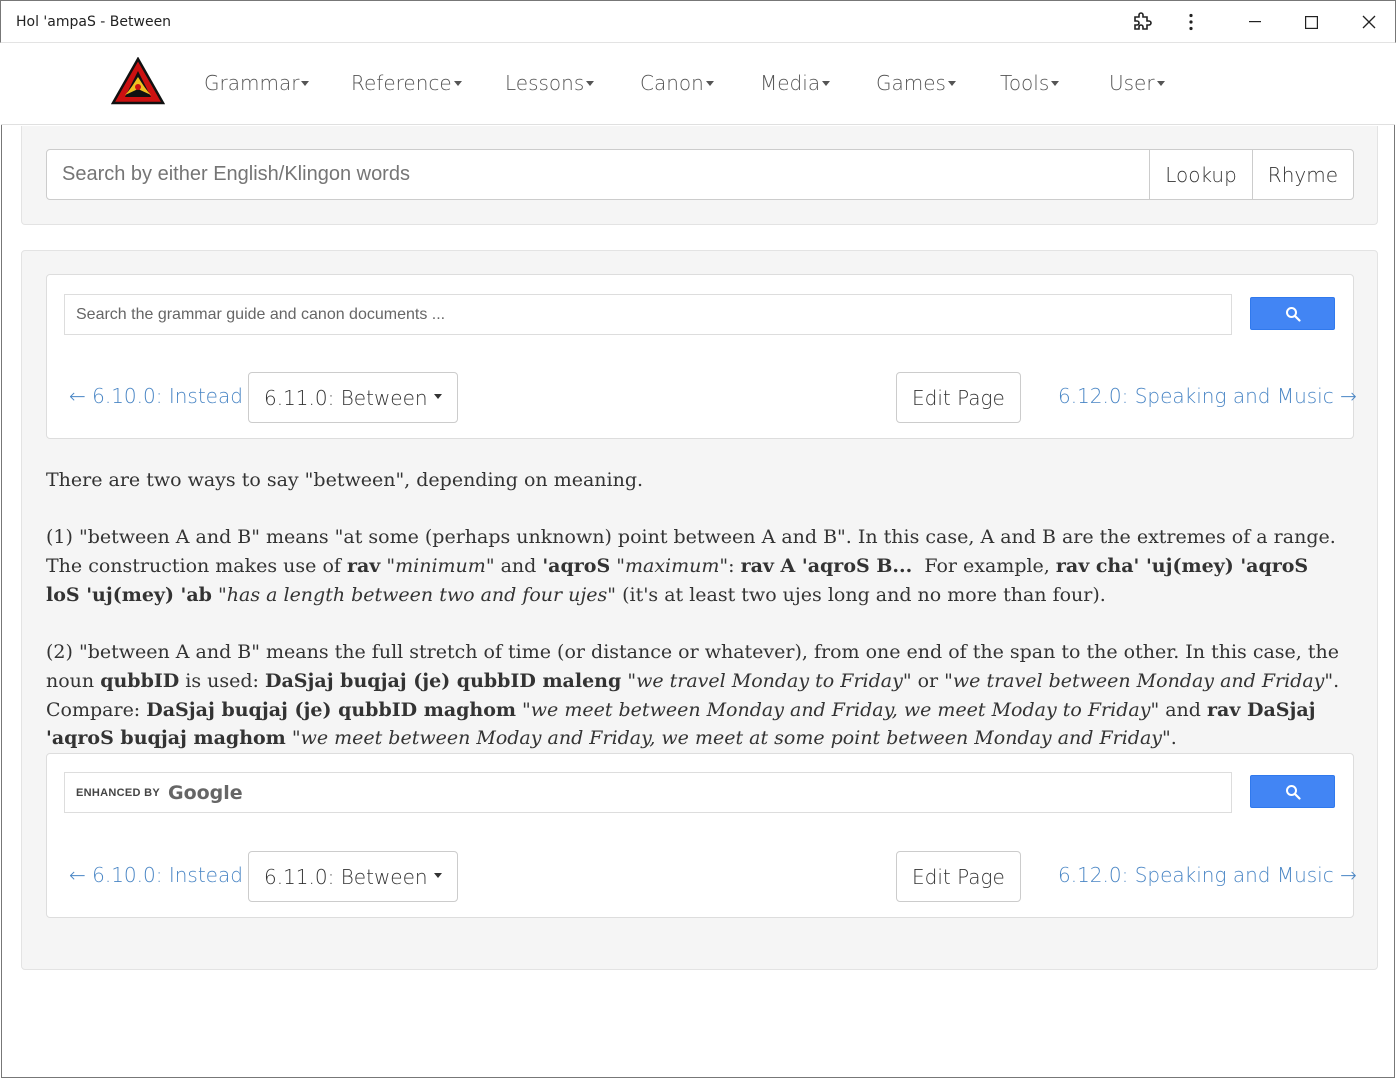 This screenshot has height=1079, width=1396. I want to click on nav-grammar: Grammar, so click(257, 83).